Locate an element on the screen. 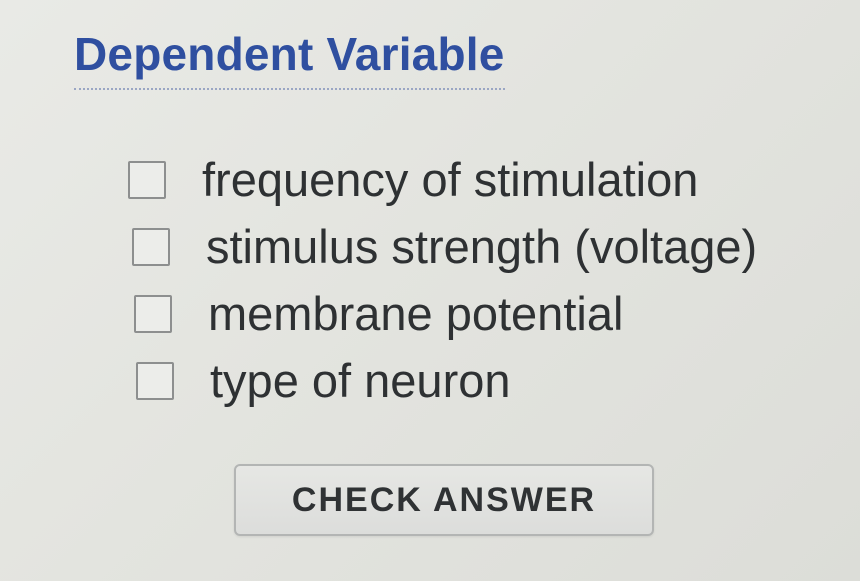 The width and height of the screenshot is (860, 581). option-type-of-neuron: type of neuron is located at coordinates (478, 380).